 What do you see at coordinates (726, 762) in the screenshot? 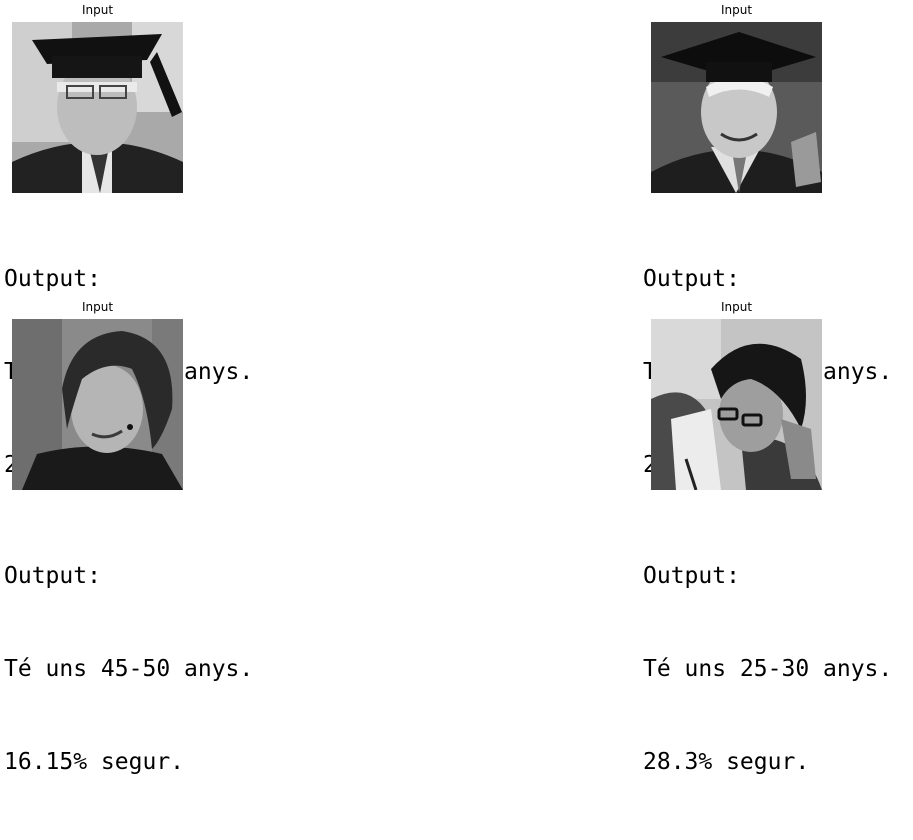
I see `confidence-text: 28.3% segur.` at bounding box center [726, 762].